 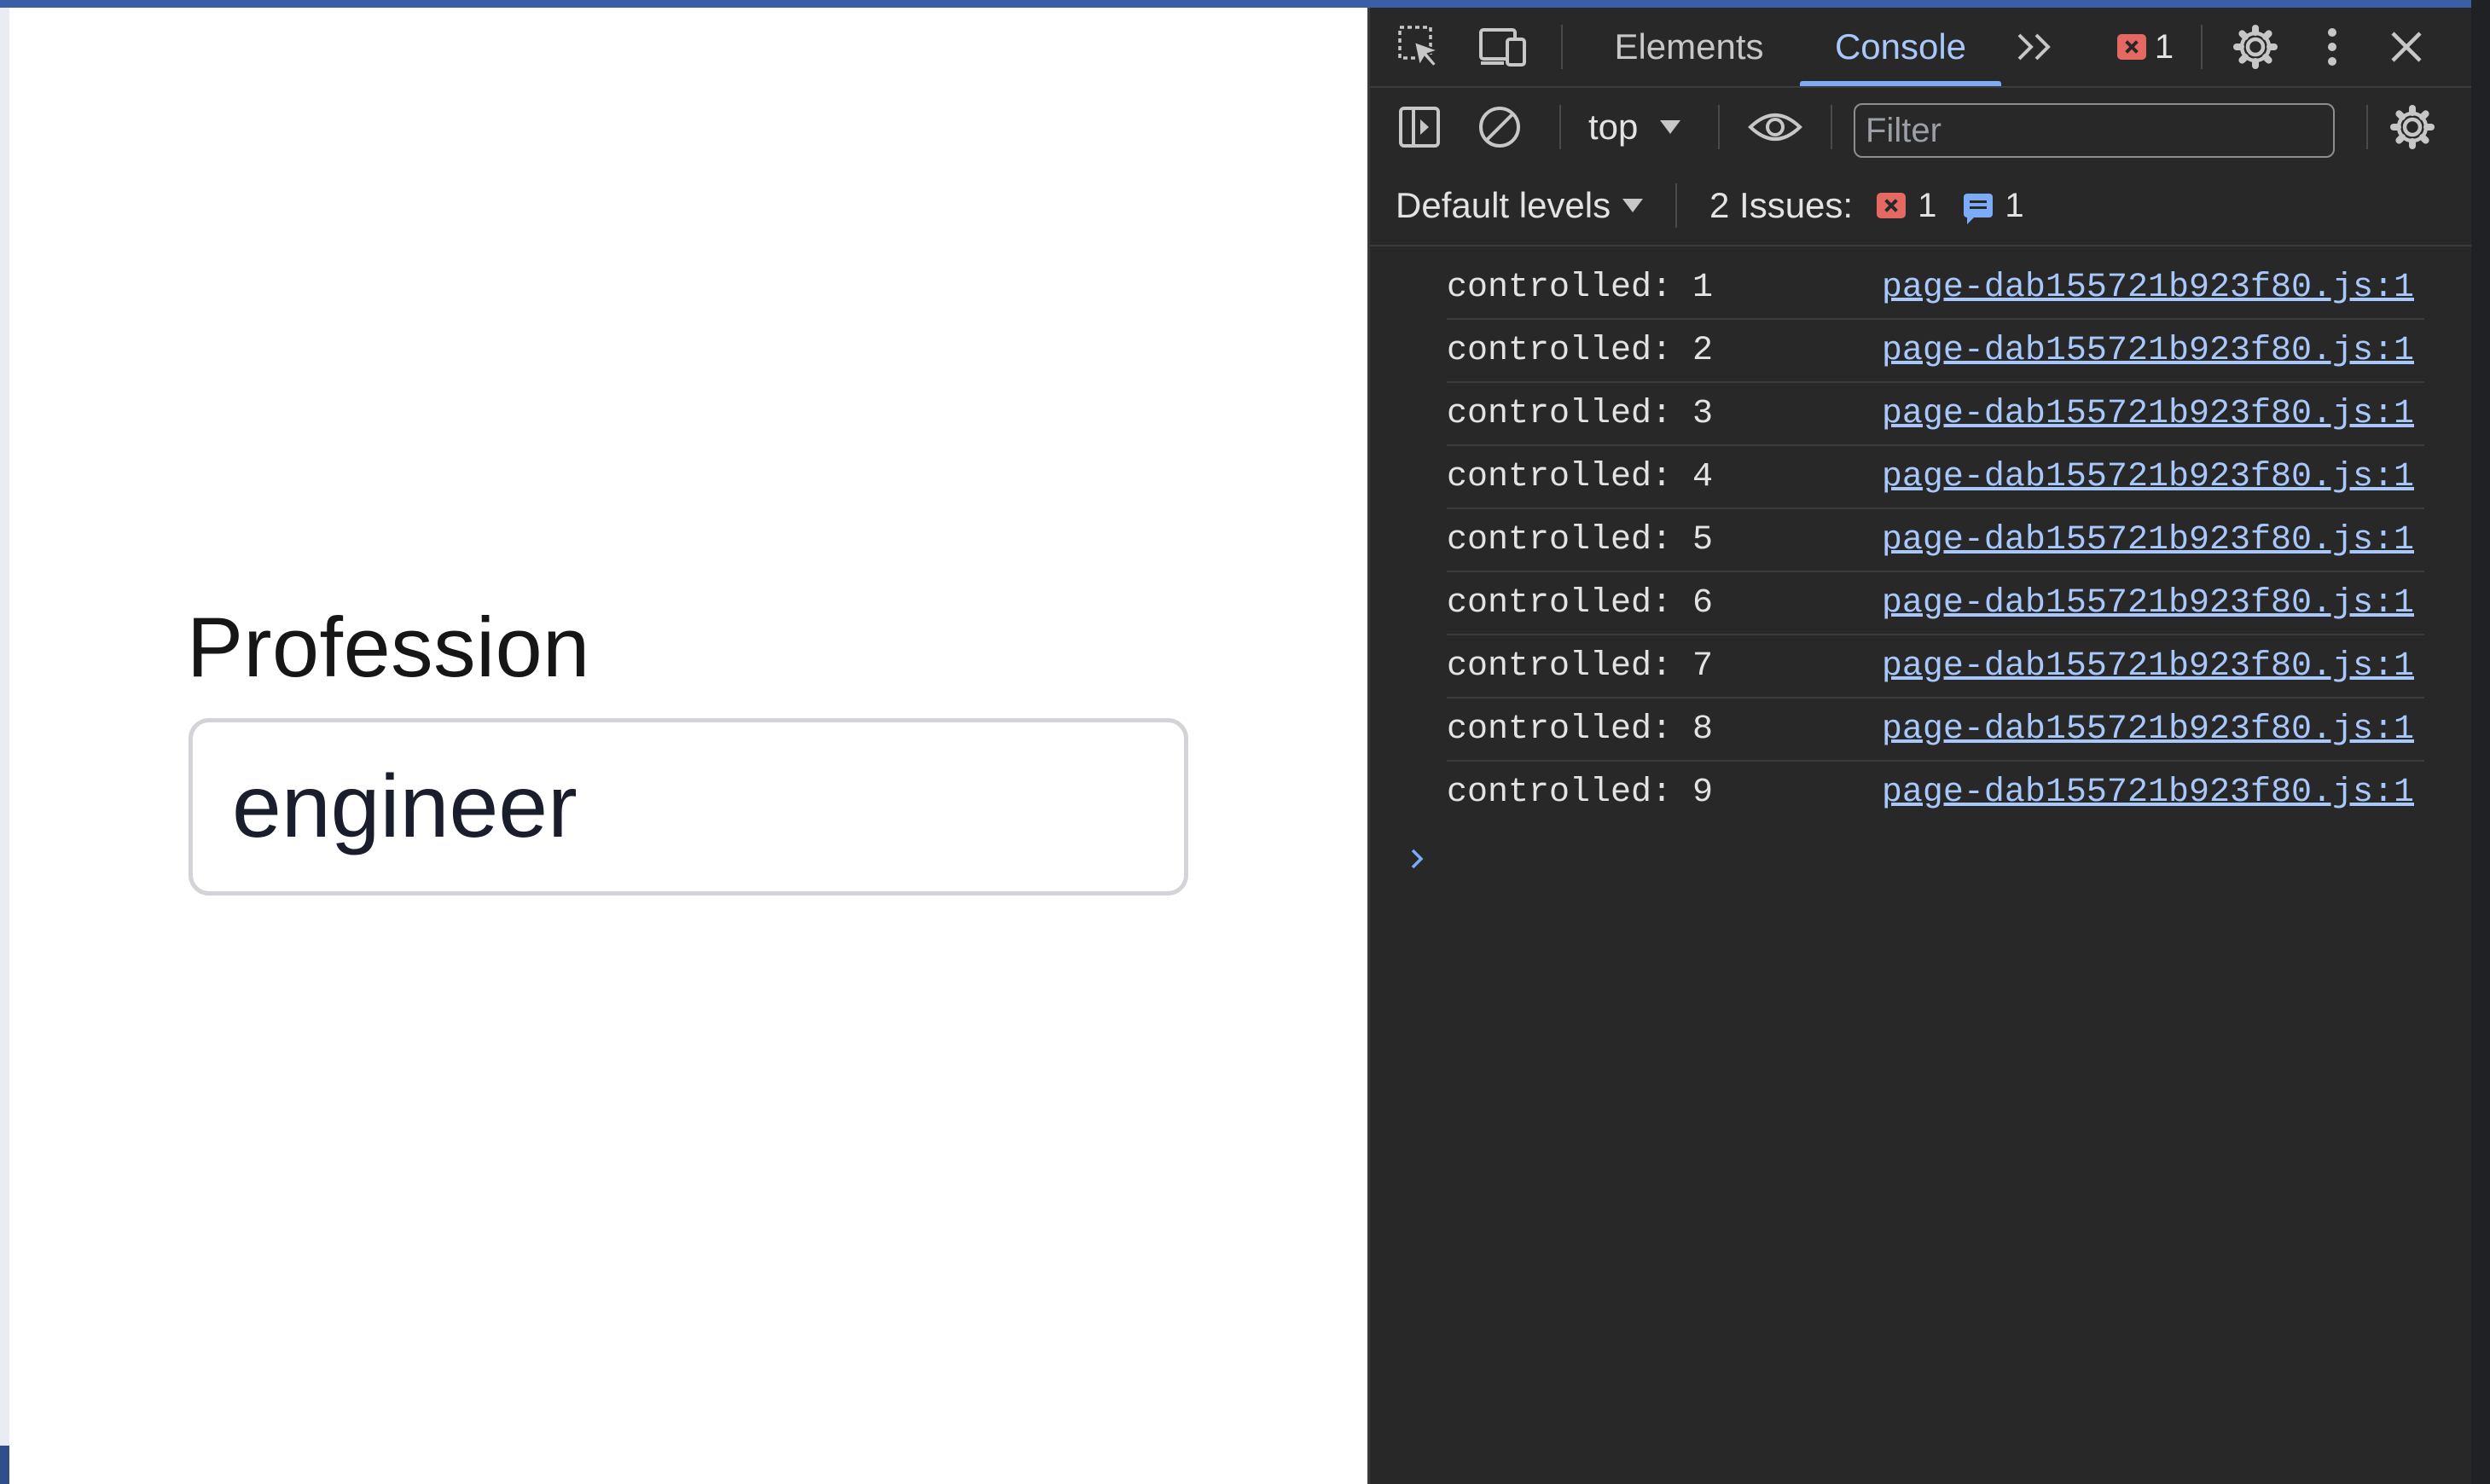 I want to click on context-selector-label: top, so click(x=1613, y=127).